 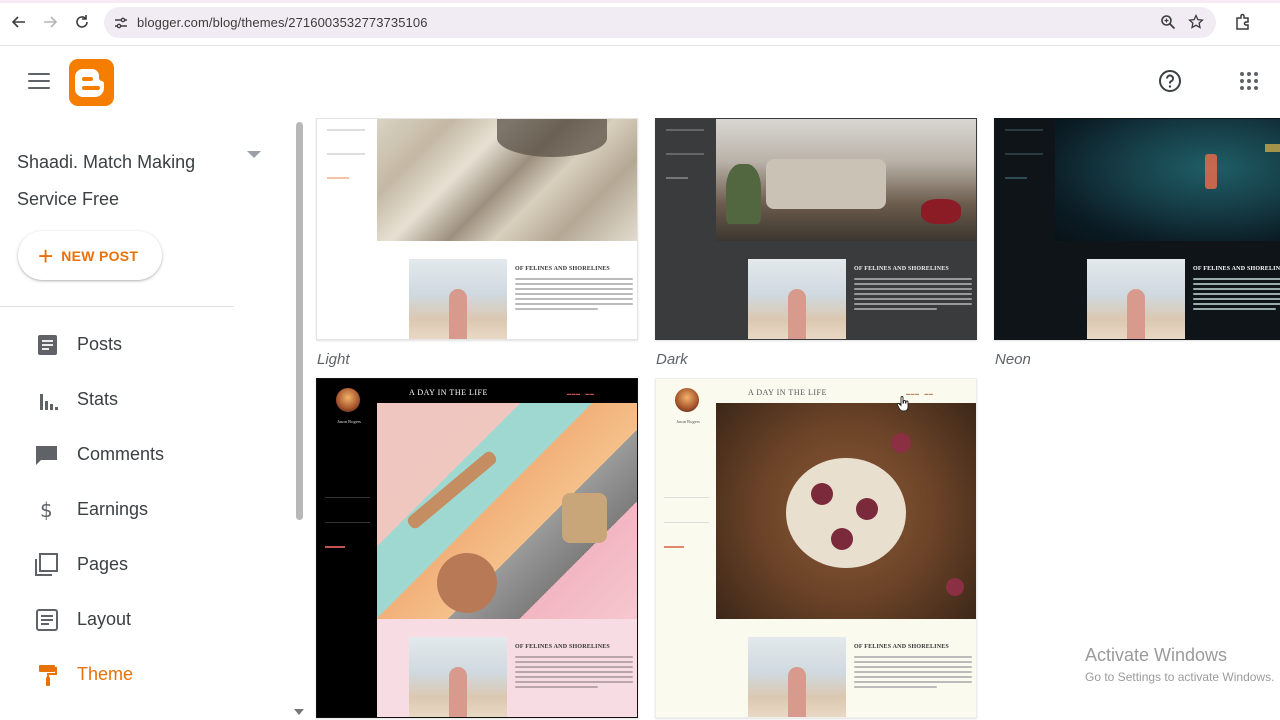 I want to click on app-header, so click(x=640, y=82).